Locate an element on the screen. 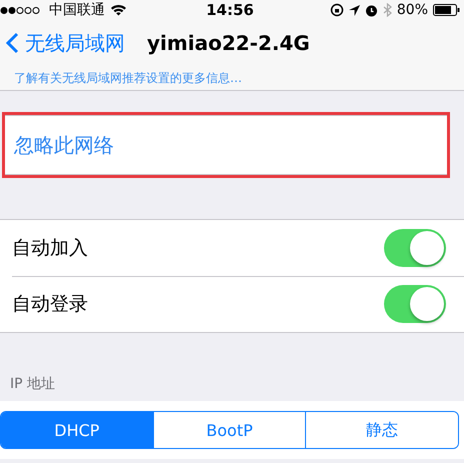  back-chevron-icon is located at coordinates (12, 43).